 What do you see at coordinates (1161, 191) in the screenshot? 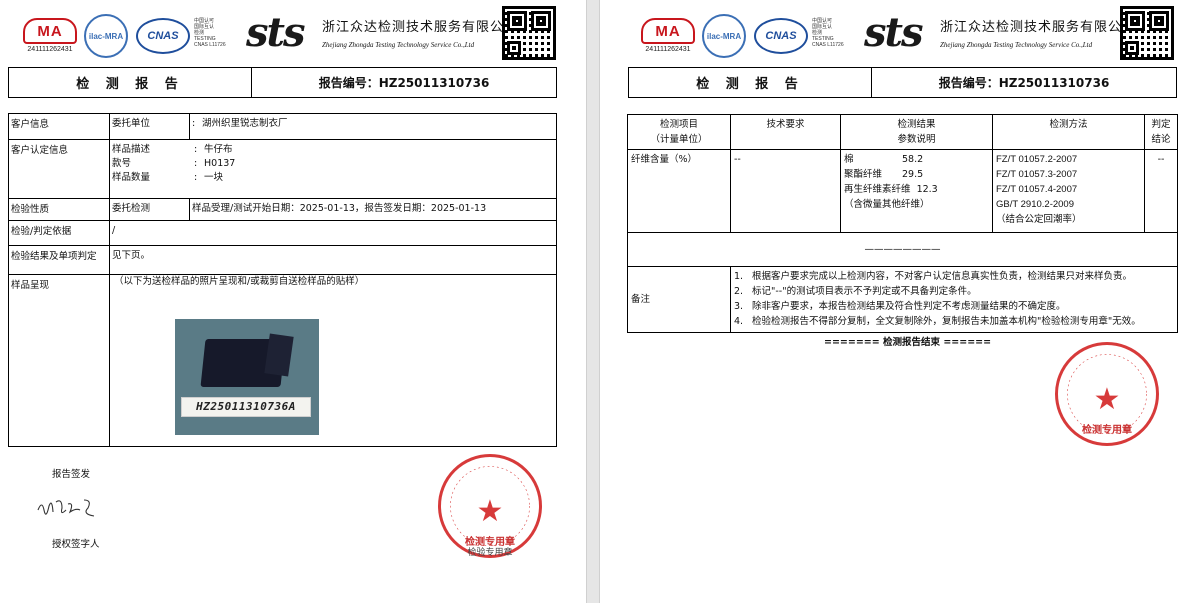
I see `judgement-cell: --` at bounding box center [1161, 191].